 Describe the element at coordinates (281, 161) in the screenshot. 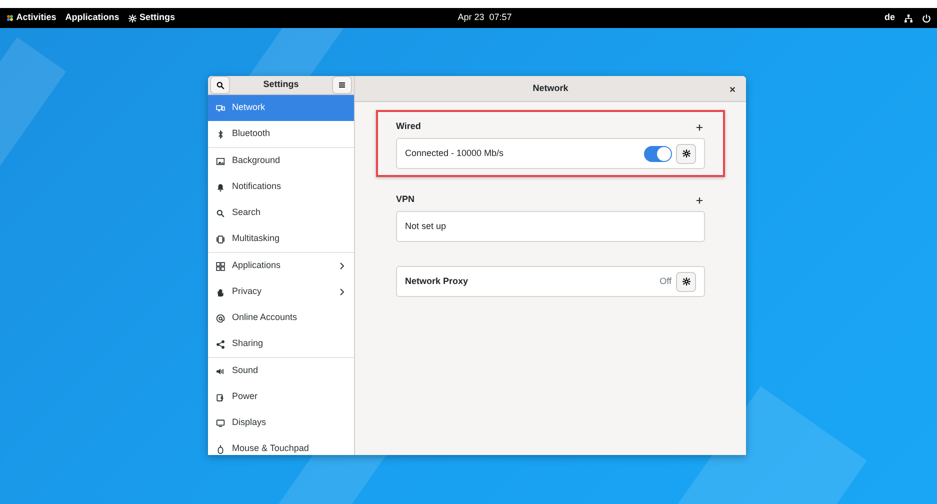

I see `sidebar-item: Background` at that location.